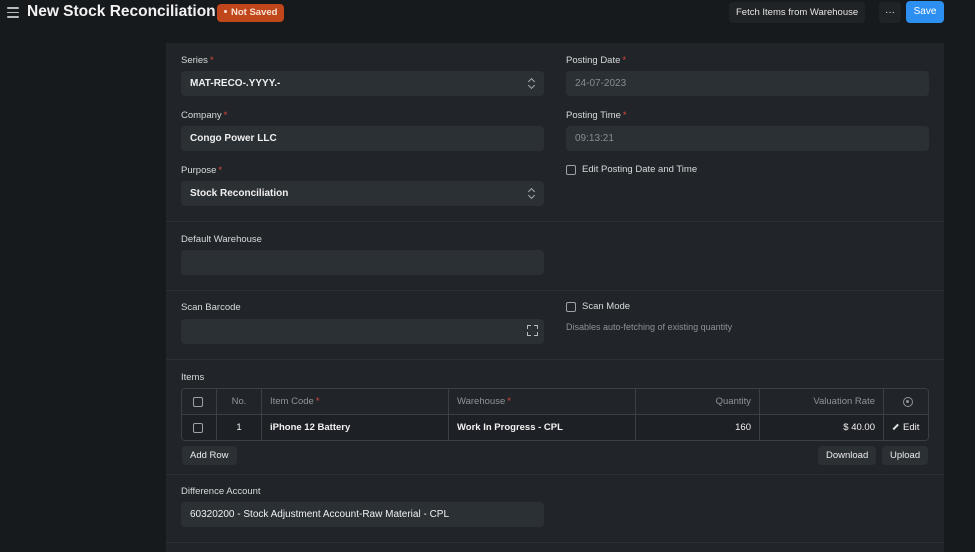 This screenshot has height=552, width=975. What do you see at coordinates (542, 427) in the screenshot?
I see `row-warehouse: Work In Progress - CPL` at bounding box center [542, 427].